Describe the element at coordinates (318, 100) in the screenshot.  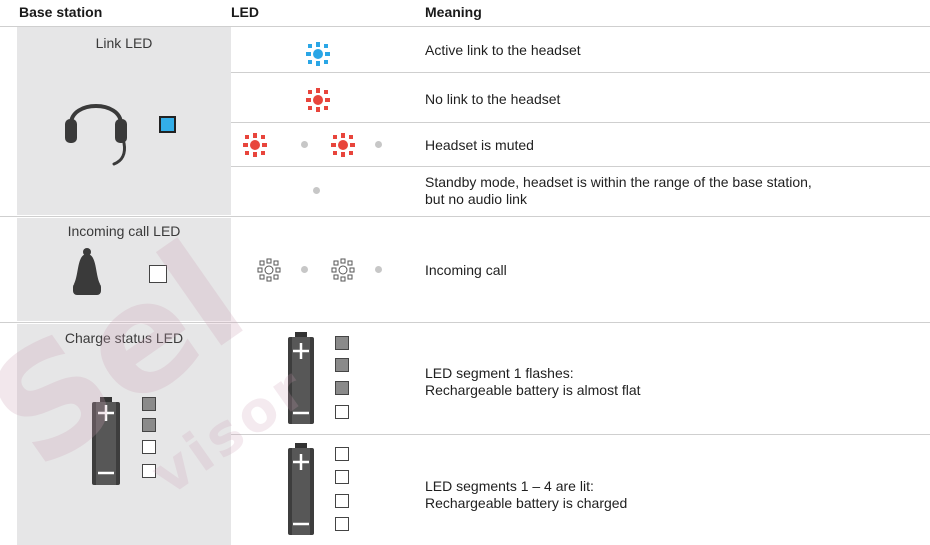
I see `led-blinking-red-icon` at that location.